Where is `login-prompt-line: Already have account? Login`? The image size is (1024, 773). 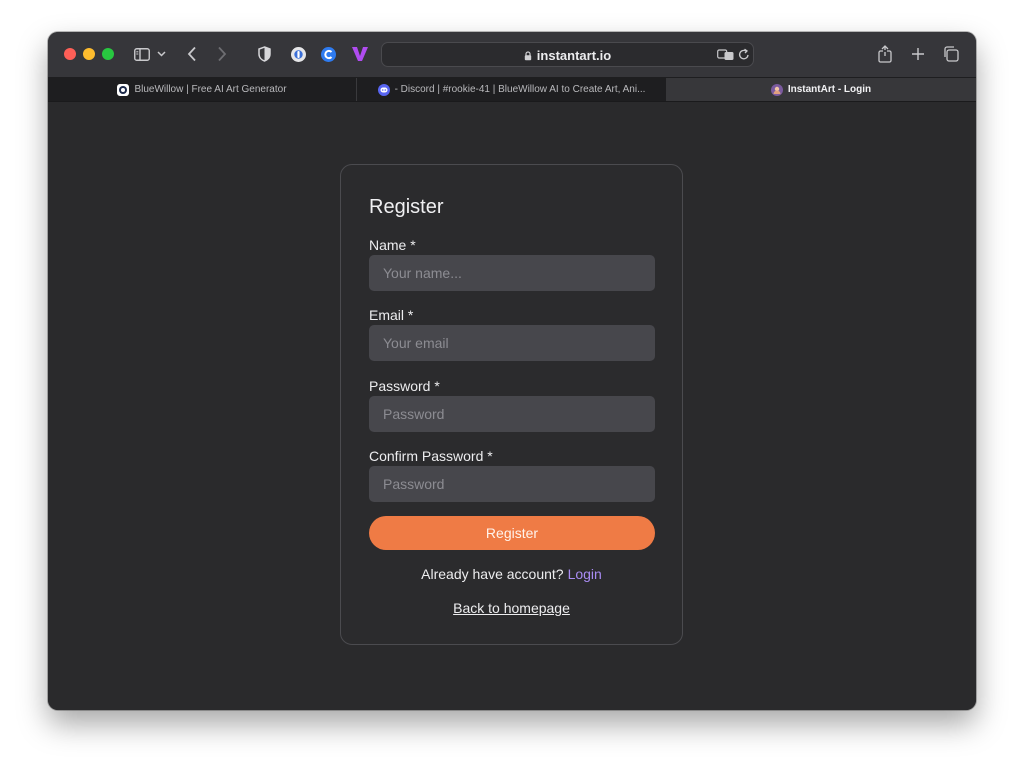
login-prompt-line: Already have account? Login is located at coordinates (511, 574).